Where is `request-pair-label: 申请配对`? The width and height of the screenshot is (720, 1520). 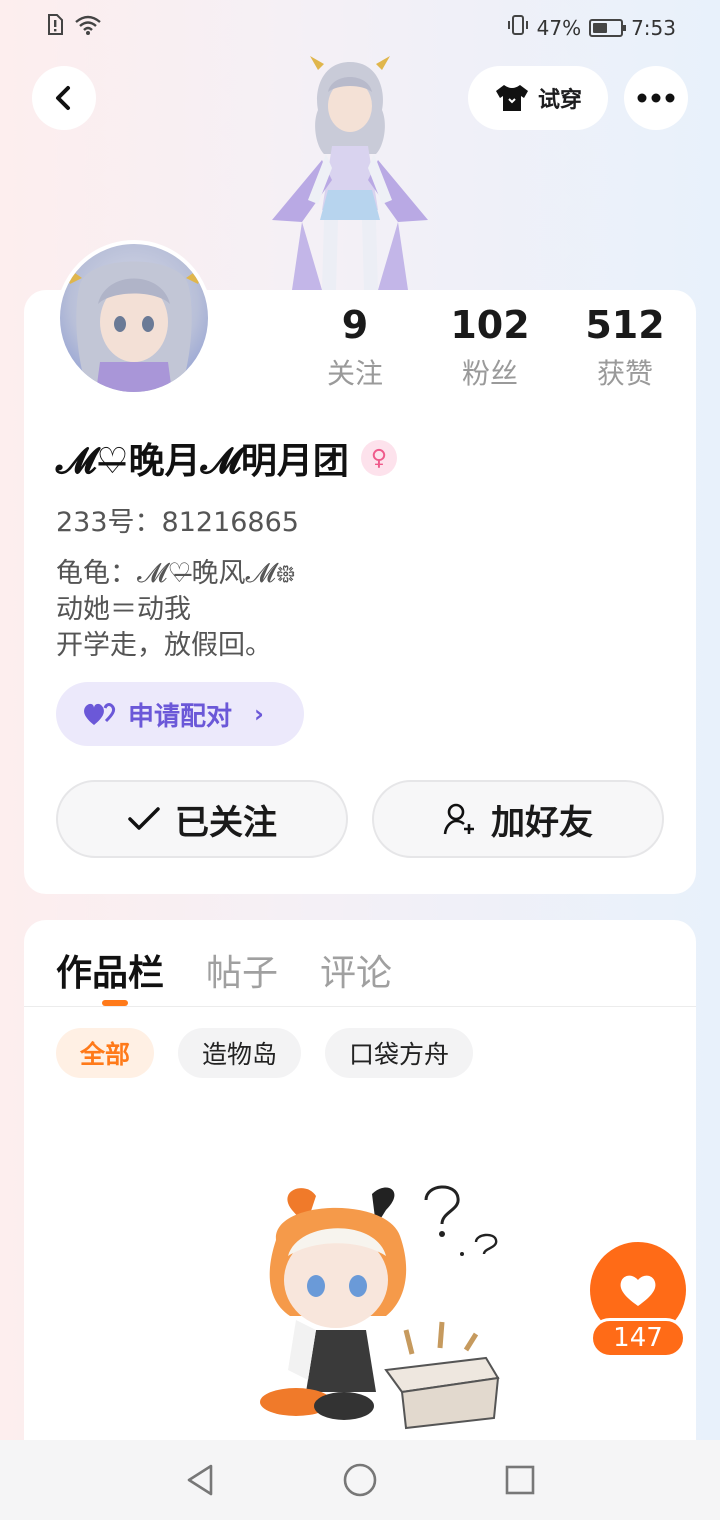 request-pair-label: 申请配对 is located at coordinates (180, 716).